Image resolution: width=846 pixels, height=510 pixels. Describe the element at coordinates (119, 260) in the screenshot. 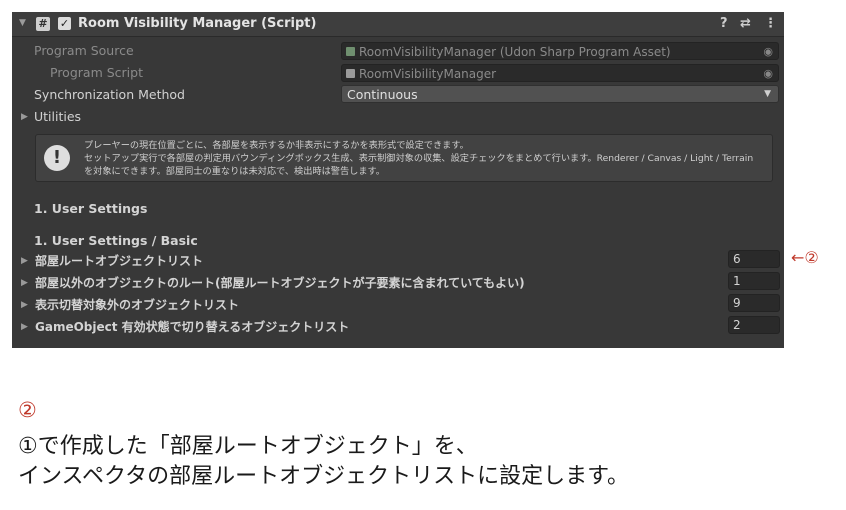

I see `room-root-list: 部屋ルートオブジェクトリスト` at that location.